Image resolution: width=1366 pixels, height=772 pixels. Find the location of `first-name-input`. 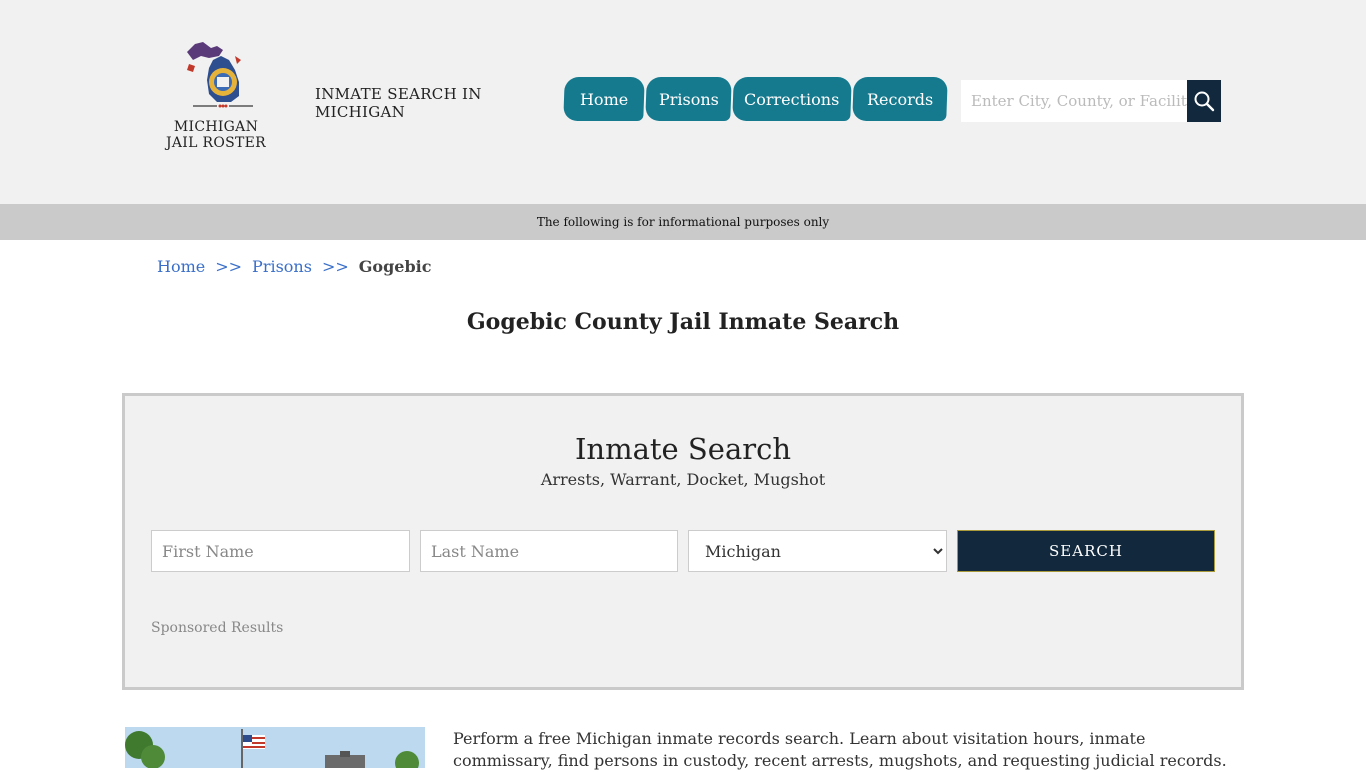

first-name-input is located at coordinates (280, 551).